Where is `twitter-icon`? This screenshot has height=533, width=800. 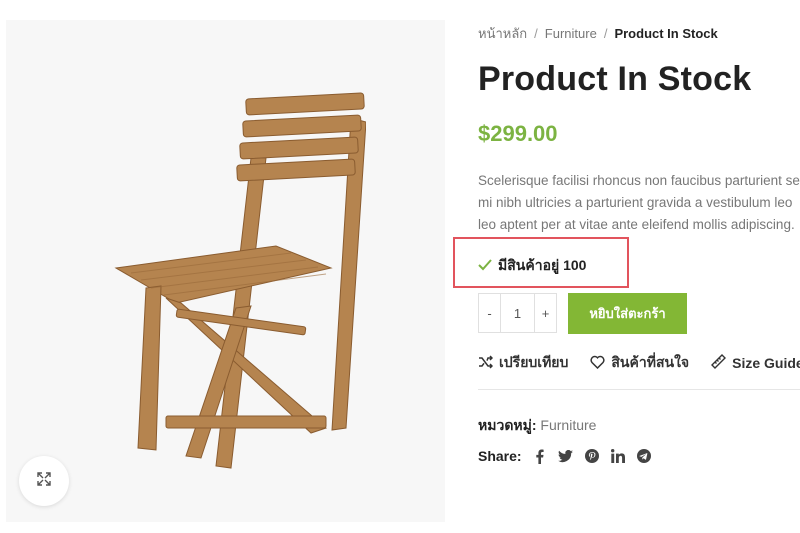
twitter-icon is located at coordinates (566, 456).